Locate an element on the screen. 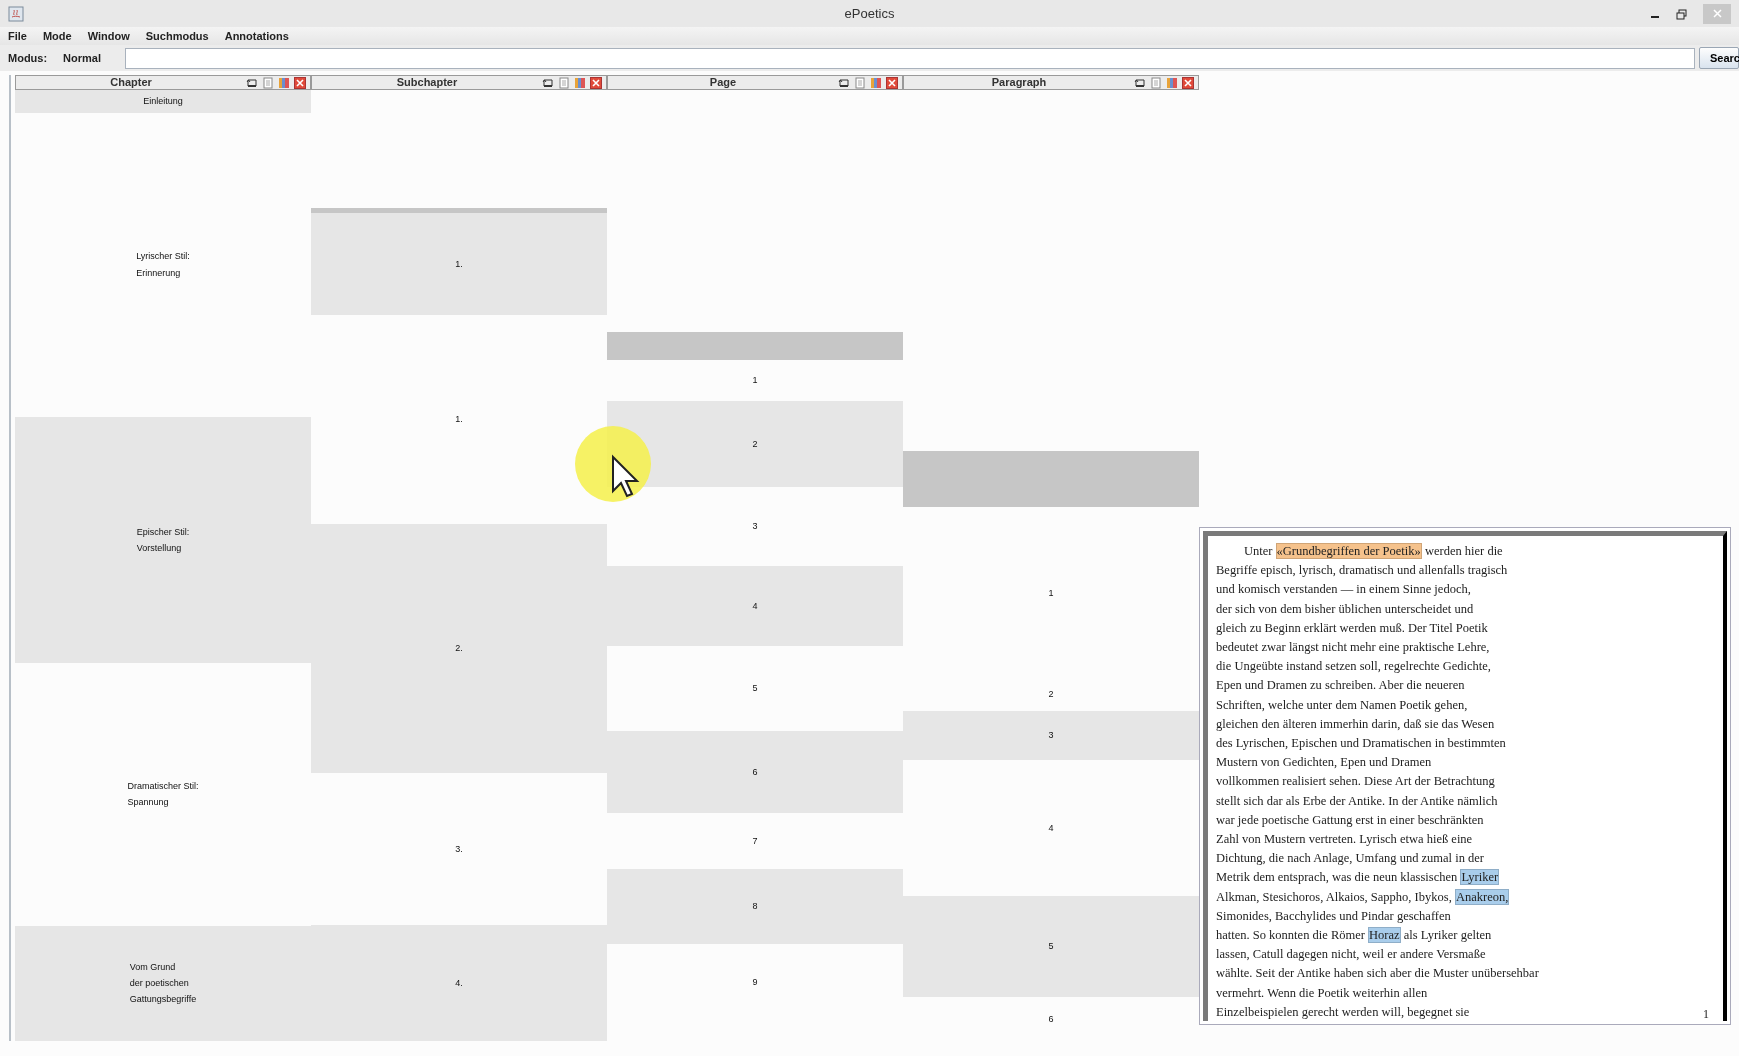  text-line: lassen, Catull dagegen nicht, weil er andere Versmaße is located at coordinates (1351, 955).